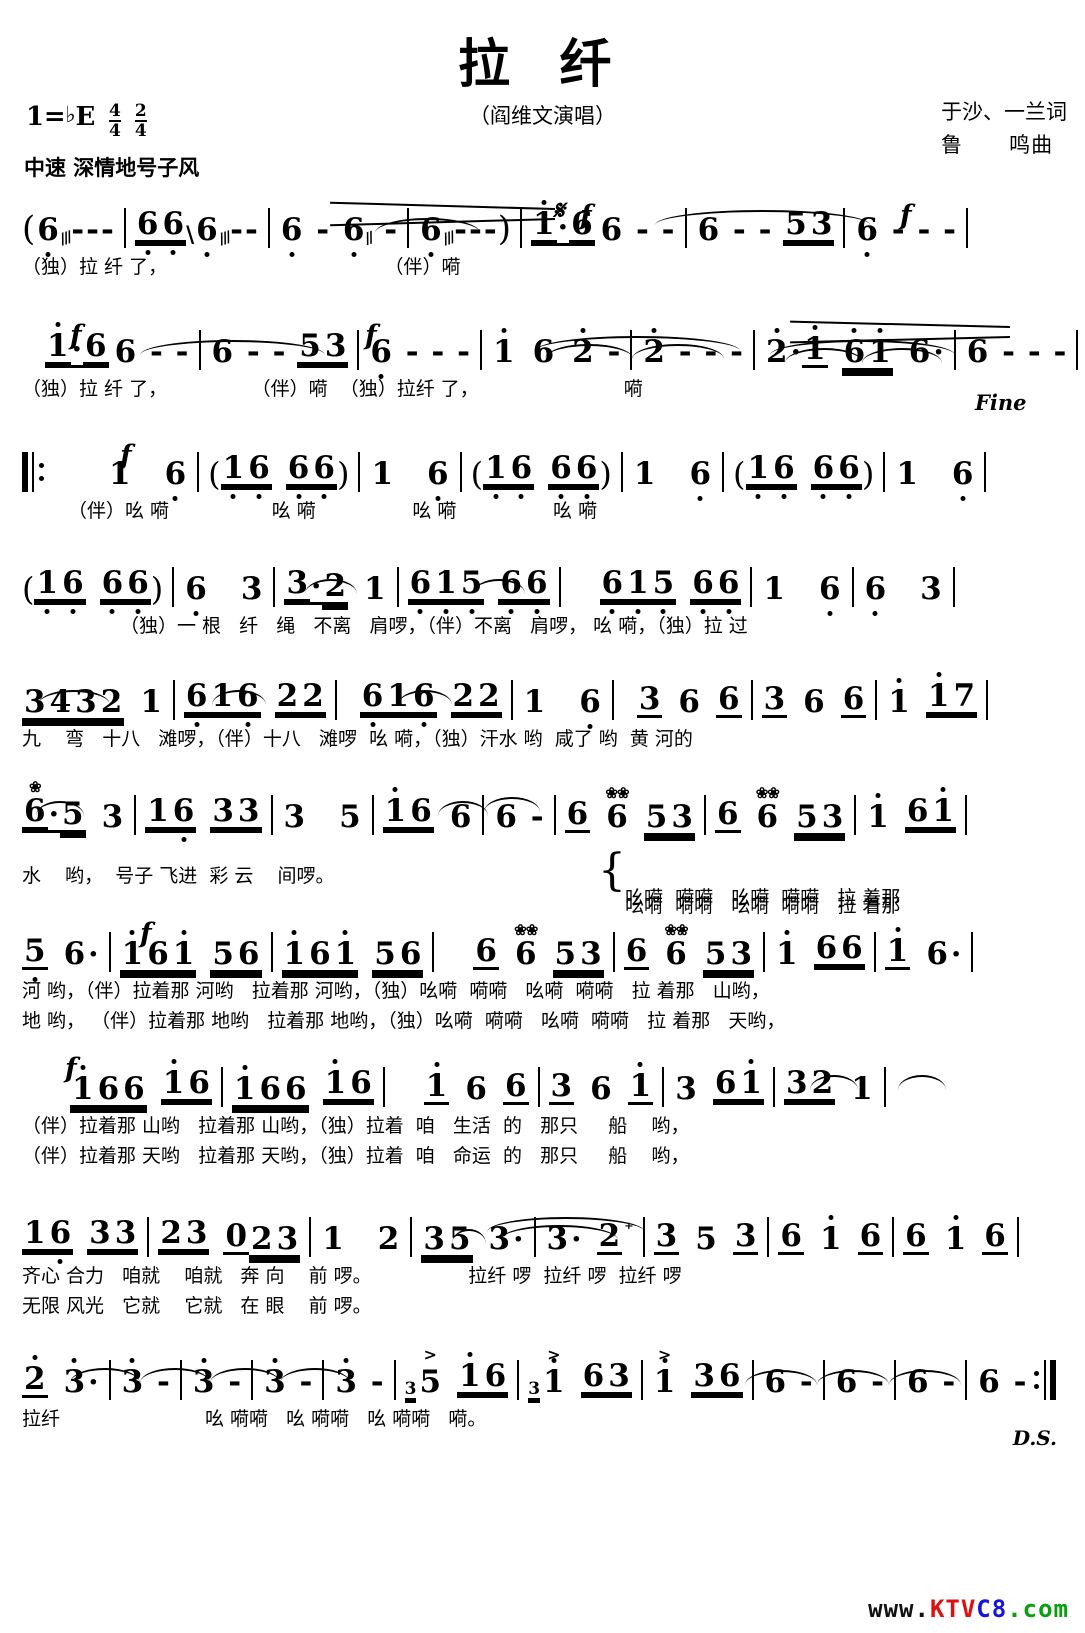 The image size is (1085, 1633). I want to click on note: 7, so click(964, 696).